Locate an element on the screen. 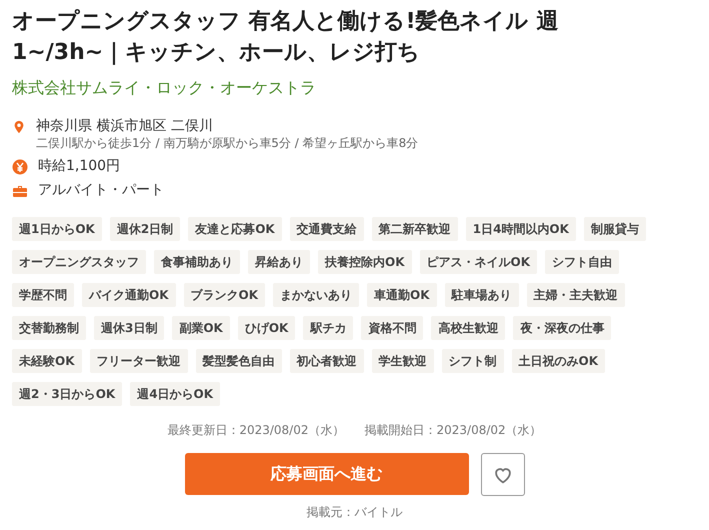  feature-tag: 資格不問 is located at coordinates (392, 328).